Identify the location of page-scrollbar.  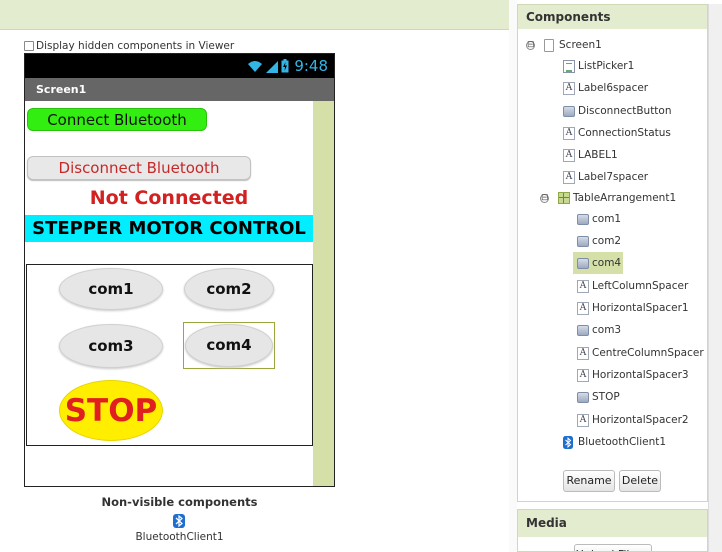
(715, 278).